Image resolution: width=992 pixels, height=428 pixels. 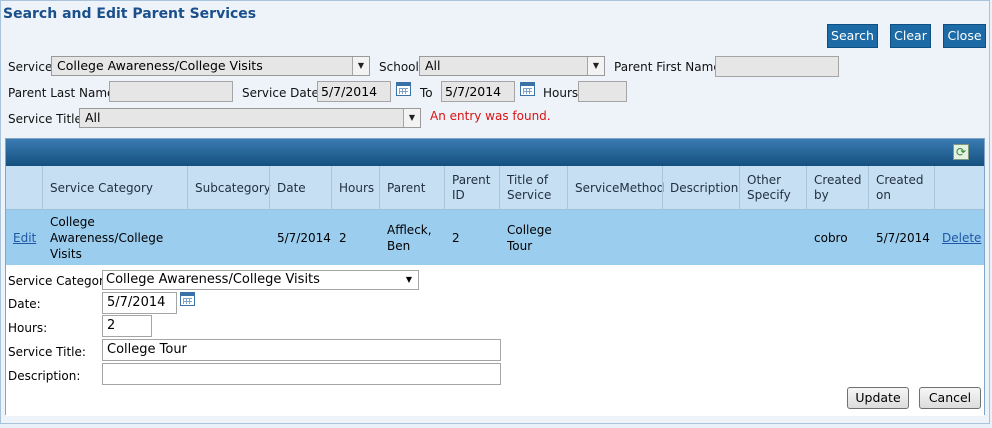 I want to click on grid-toolbar: ⟳, so click(x=495, y=152).